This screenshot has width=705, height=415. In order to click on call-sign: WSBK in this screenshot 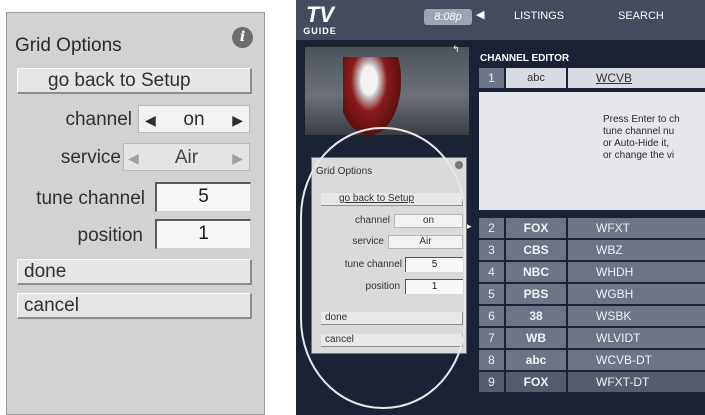, I will do `click(636, 316)`.